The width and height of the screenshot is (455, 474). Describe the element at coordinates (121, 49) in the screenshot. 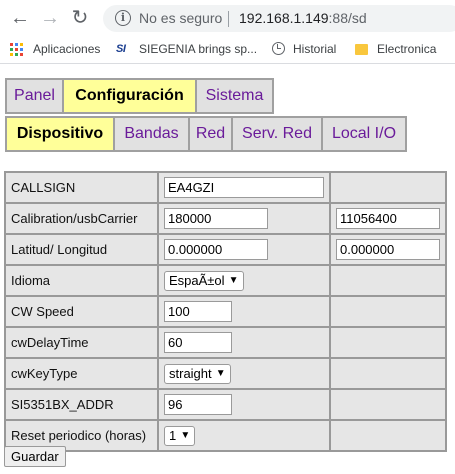

I see `siegenia-logo-icon: SI` at that location.